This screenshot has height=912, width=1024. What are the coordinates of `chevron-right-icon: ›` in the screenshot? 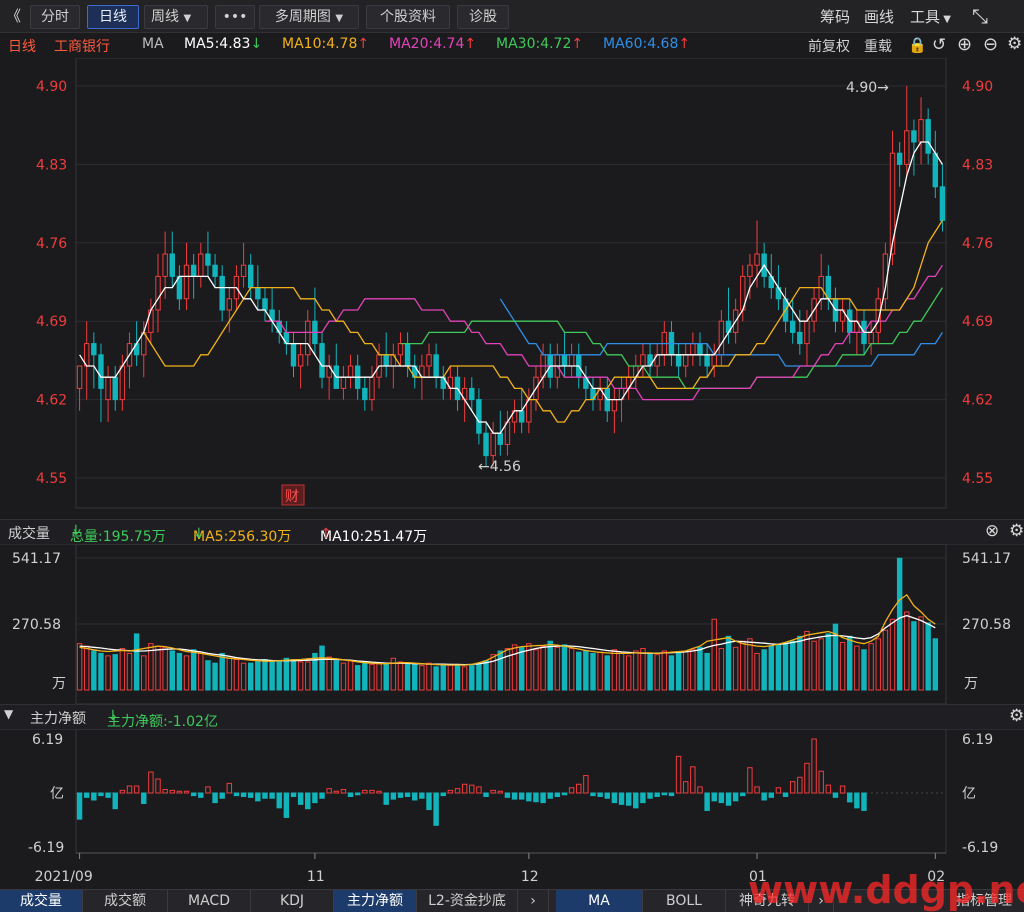 It's located at (533, 901).